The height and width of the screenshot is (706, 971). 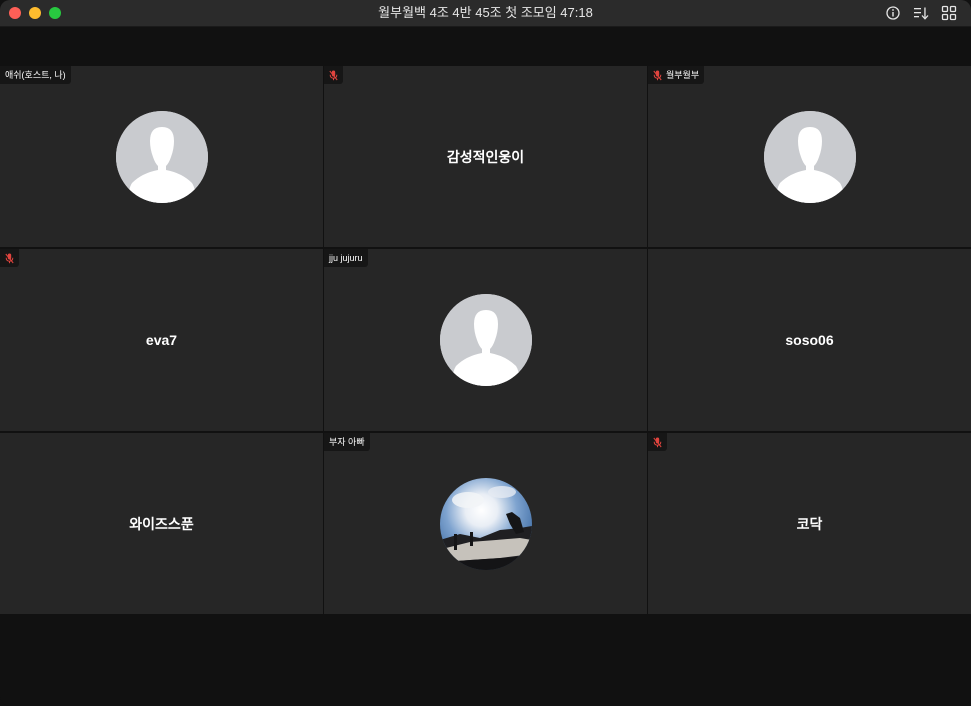 I want to click on participant-tile: soso06, so click(x=809, y=340).